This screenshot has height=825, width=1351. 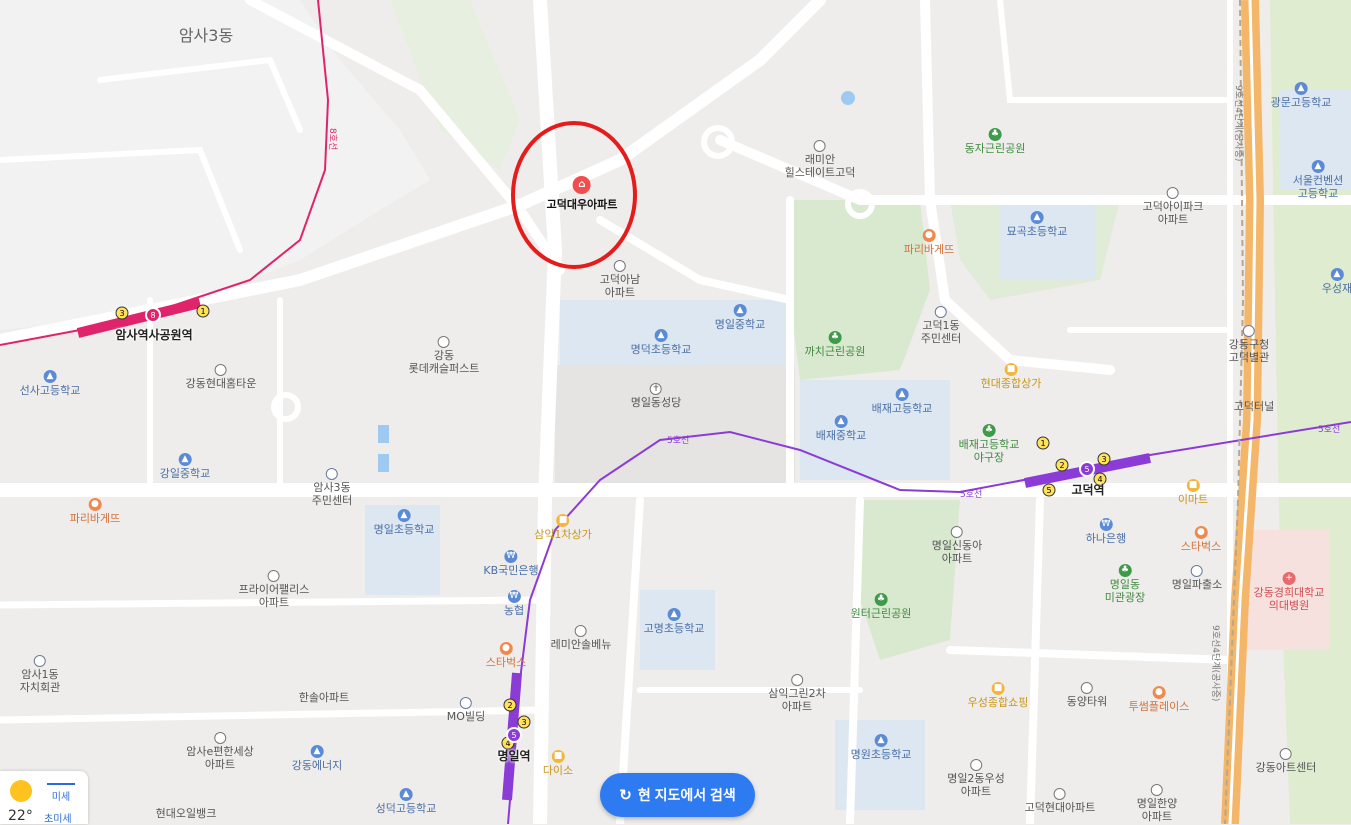 I want to click on poi-label: 강동아트센터, so click(x=1286, y=761).